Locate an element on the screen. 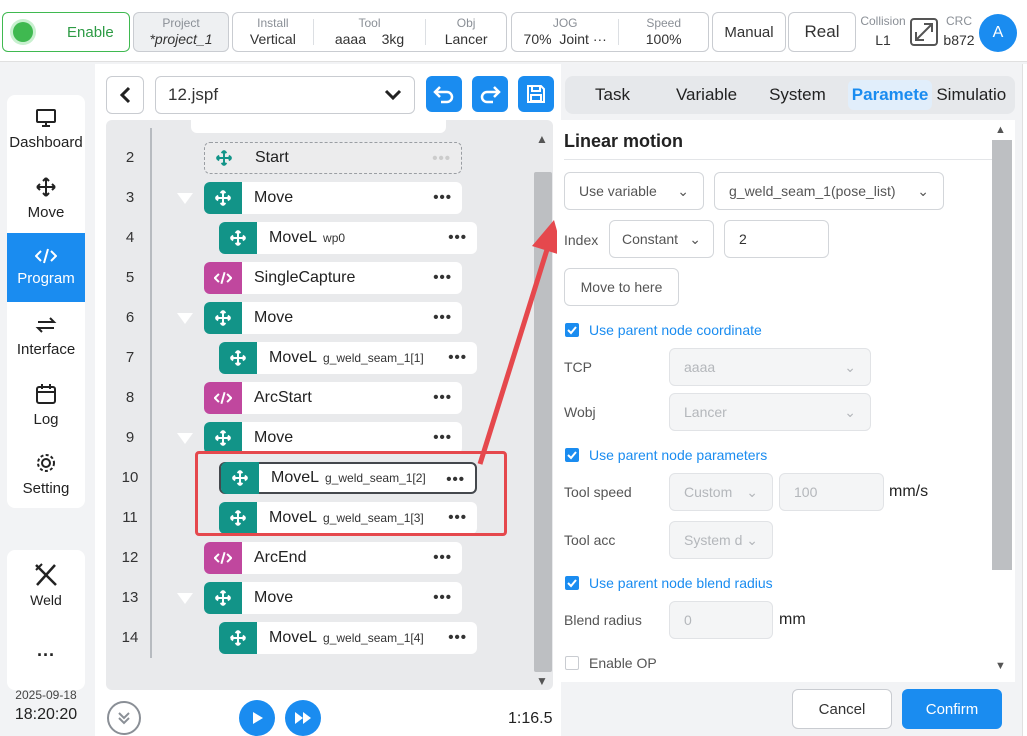 The image size is (1027, 736). manual-mode-button: Manual is located at coordinates (749, 32).